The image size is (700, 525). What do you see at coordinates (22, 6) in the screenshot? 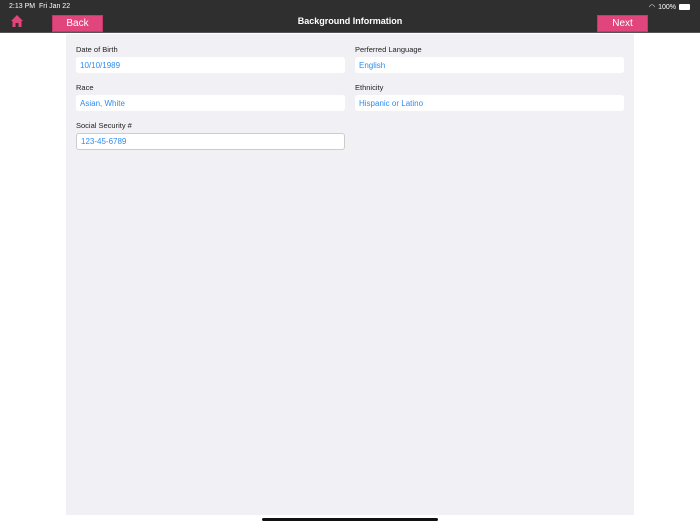
I see `time: 2:13 PM` at bounding box center [22, 6].